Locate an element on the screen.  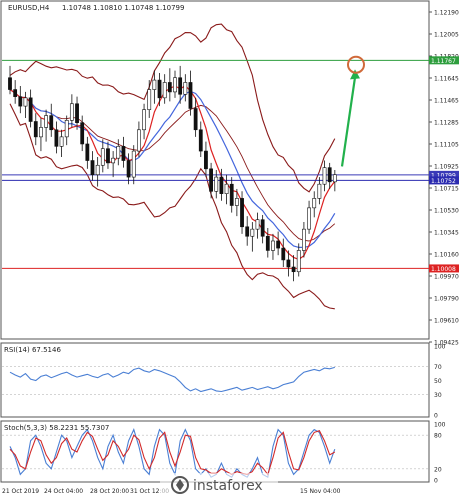
level-price-label: 1.11767 is located at coordinates (443, 61).